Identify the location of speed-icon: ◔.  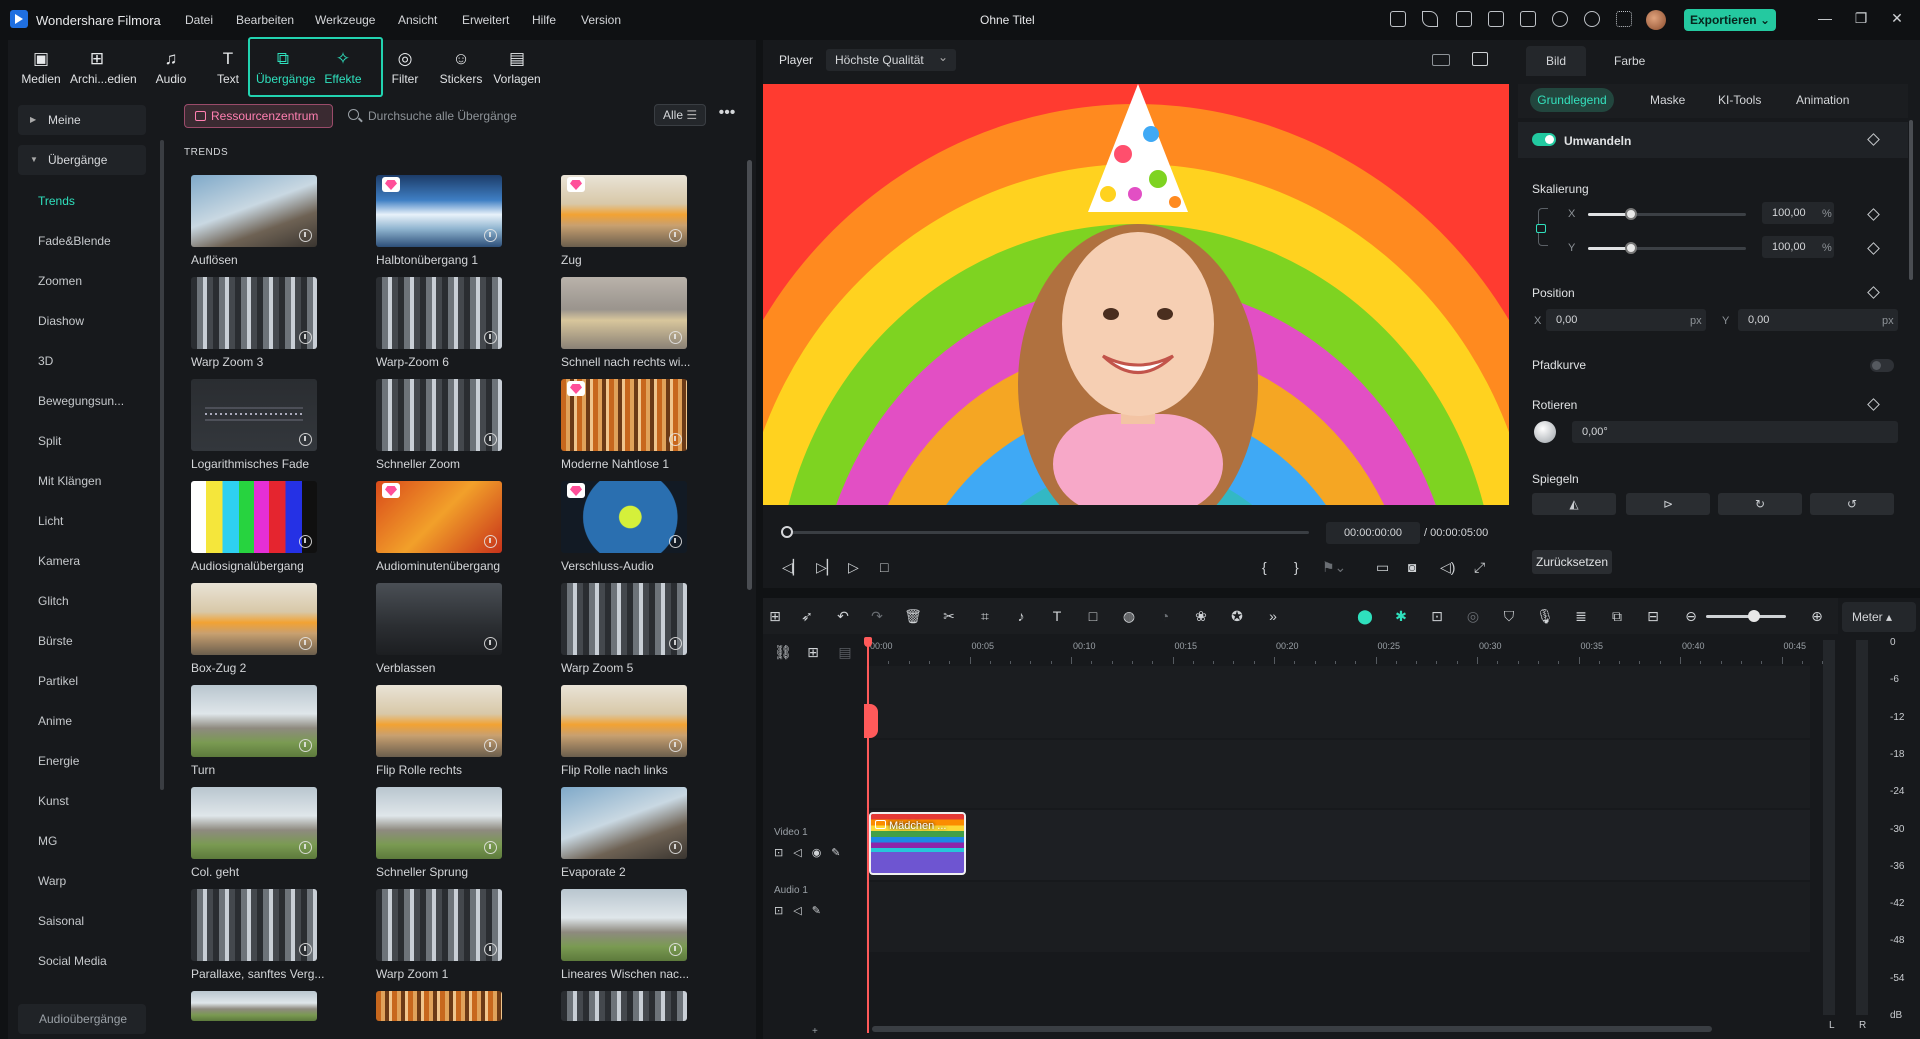
(1165, 616).